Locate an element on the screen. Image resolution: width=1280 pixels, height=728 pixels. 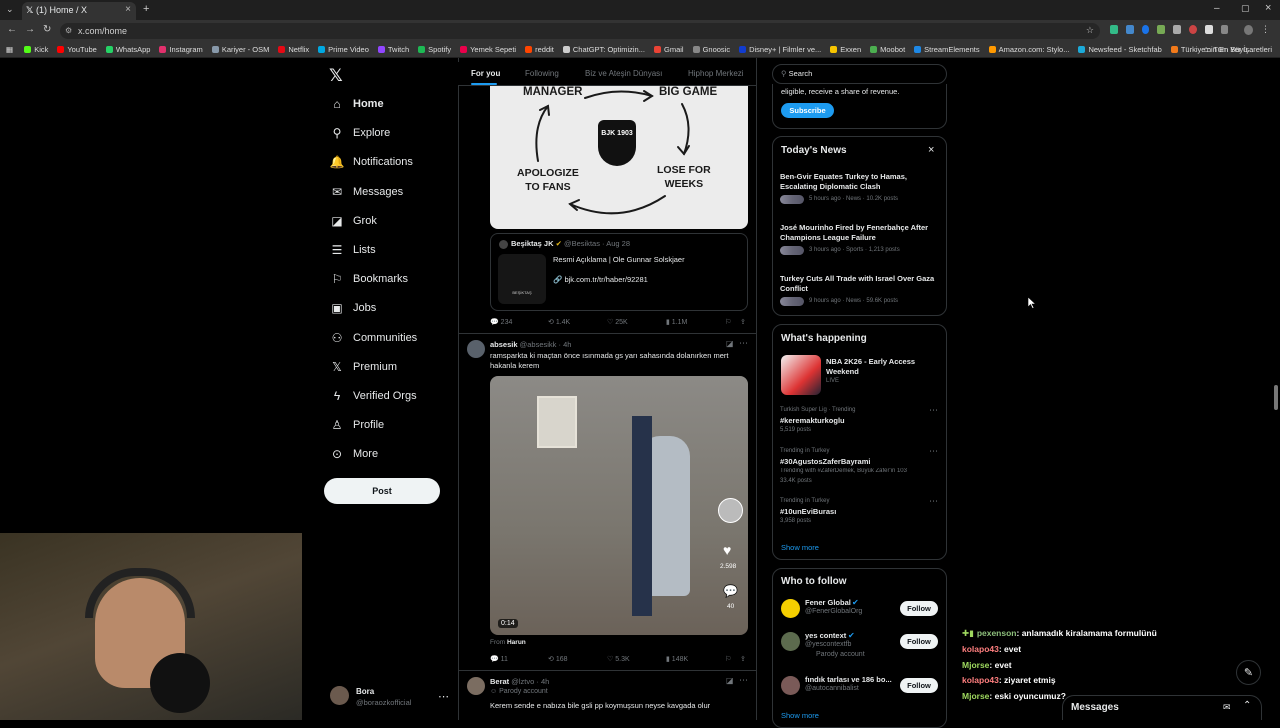
video-overlay-avatar is located at coordinates (730, 510).